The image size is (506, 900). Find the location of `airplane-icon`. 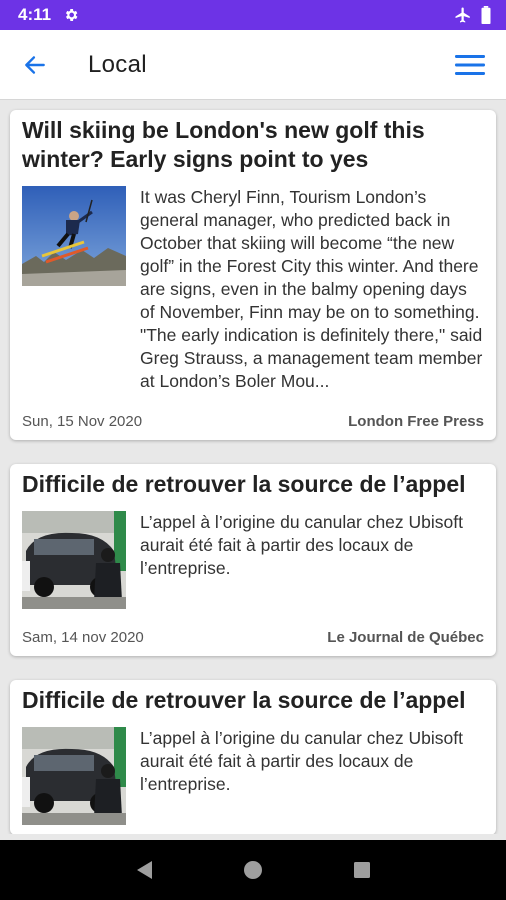

airplane-icon is located at coordinates (462, 15).